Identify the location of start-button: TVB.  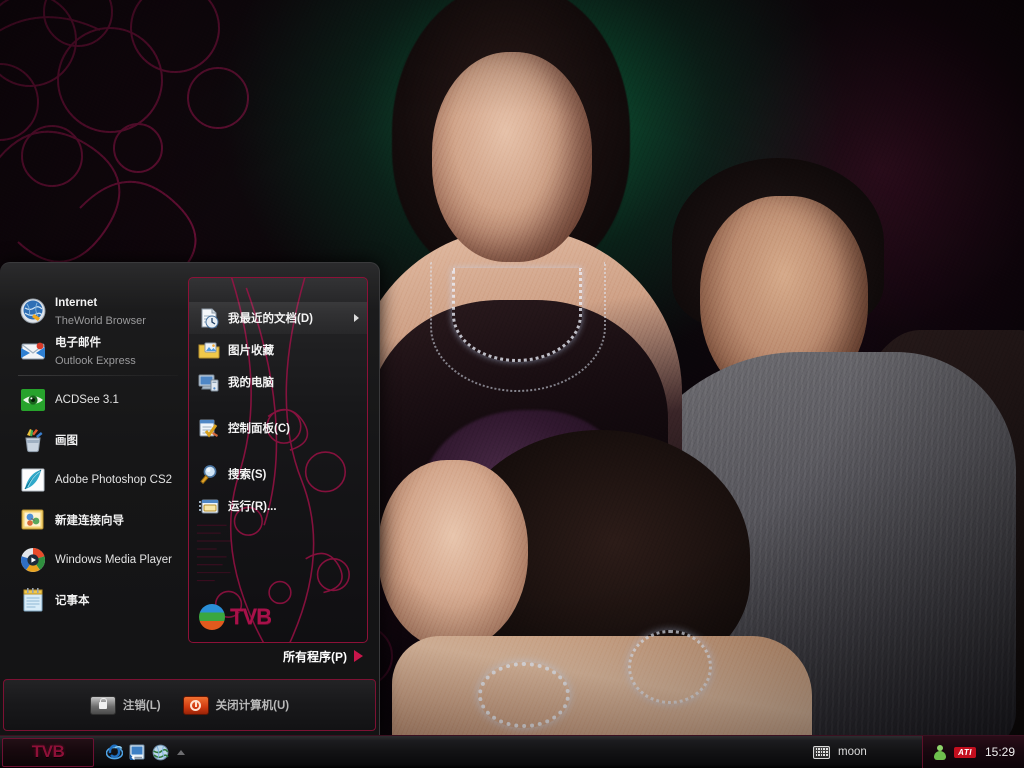
(48, 752).